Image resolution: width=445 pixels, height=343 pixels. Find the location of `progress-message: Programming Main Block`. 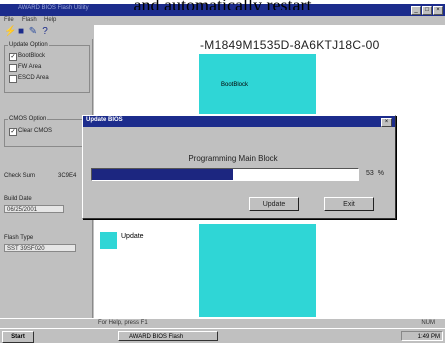

progress-message: Programming Main Block is located at coordinates (233, 158).